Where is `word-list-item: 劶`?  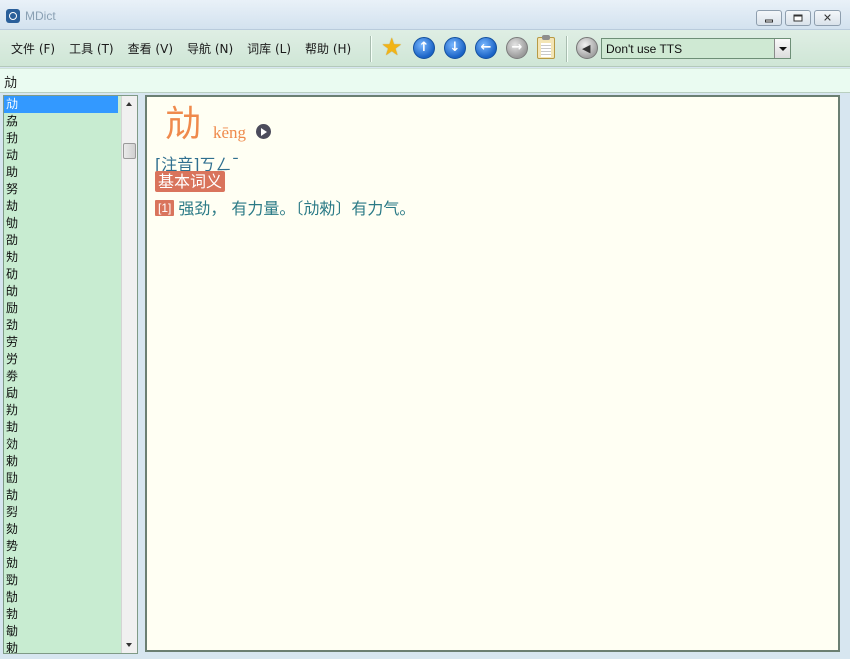 word-list-item: 劶 is located at coordinates (61, 393).